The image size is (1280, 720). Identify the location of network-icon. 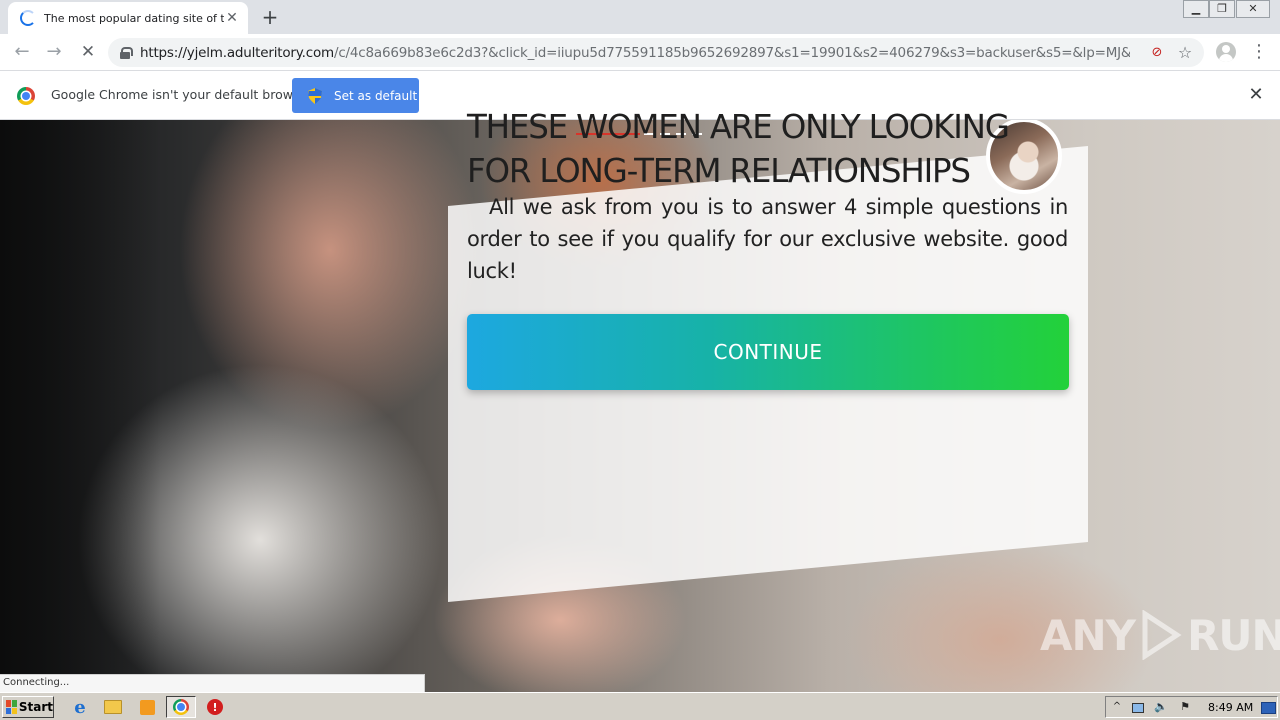
(1137, 707).